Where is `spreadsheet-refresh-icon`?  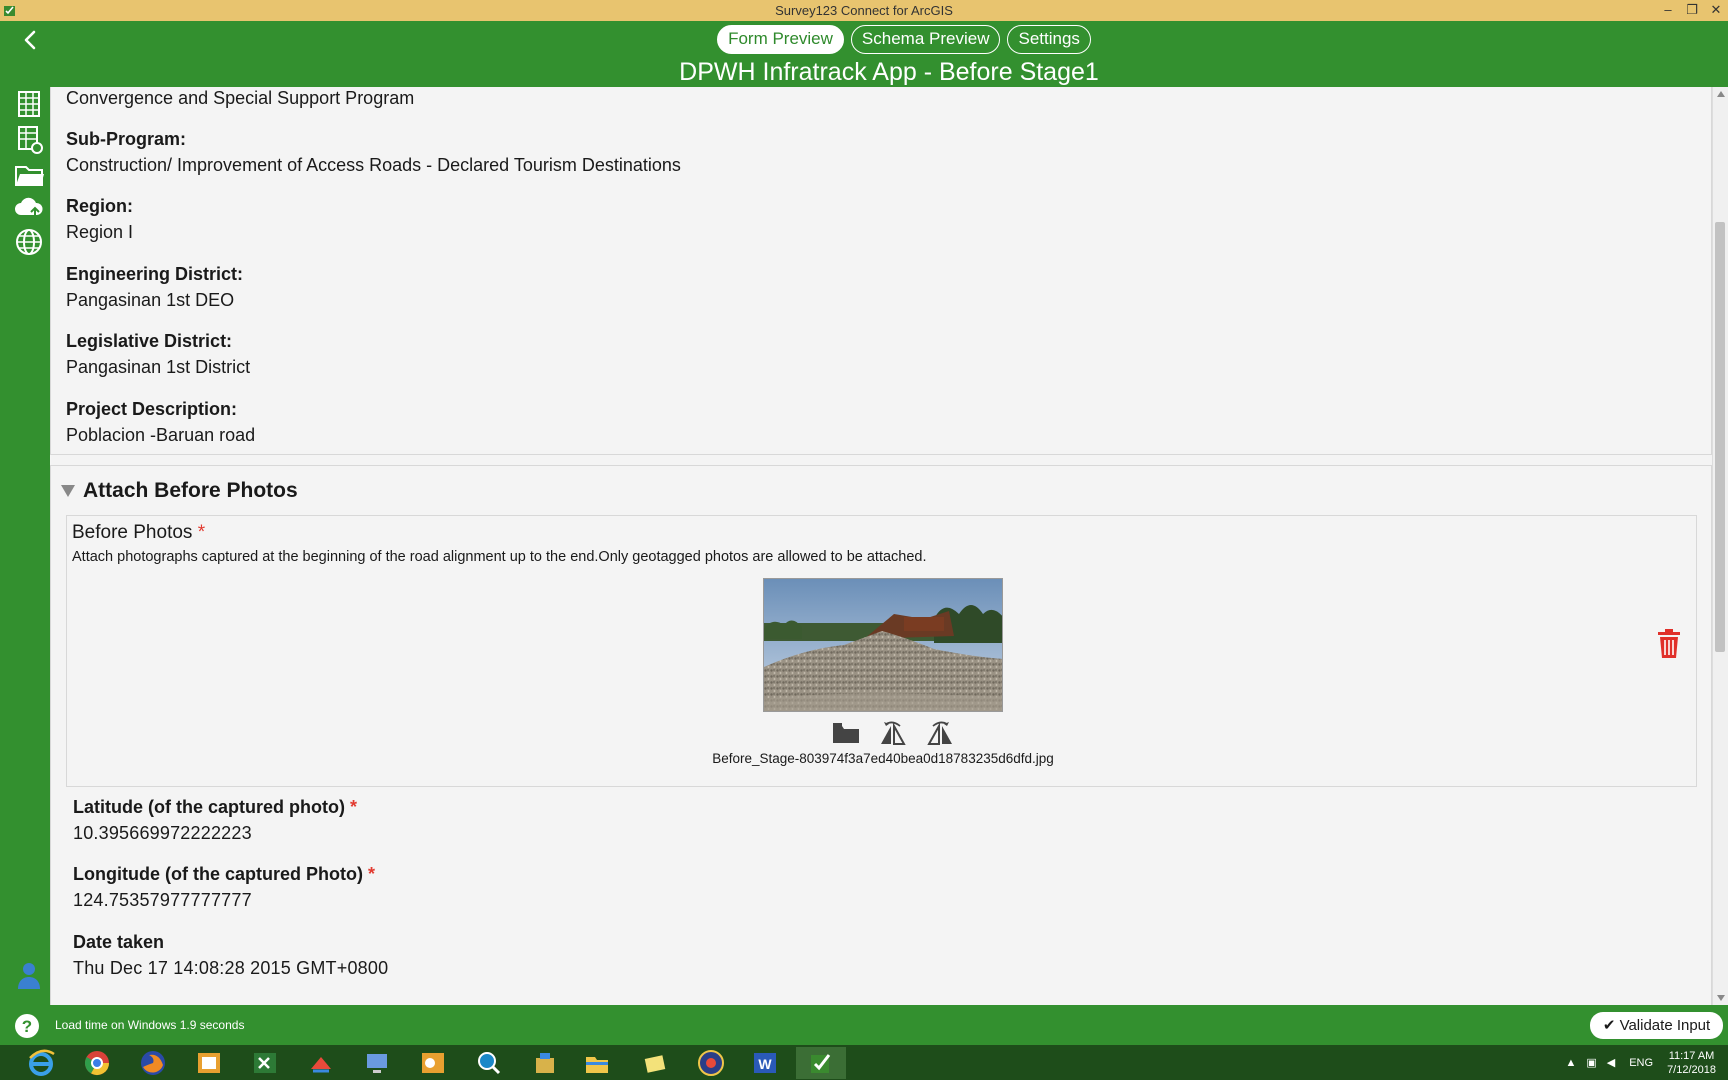
spreadsheet-refresh-icon is located at coordinates (29, 139).